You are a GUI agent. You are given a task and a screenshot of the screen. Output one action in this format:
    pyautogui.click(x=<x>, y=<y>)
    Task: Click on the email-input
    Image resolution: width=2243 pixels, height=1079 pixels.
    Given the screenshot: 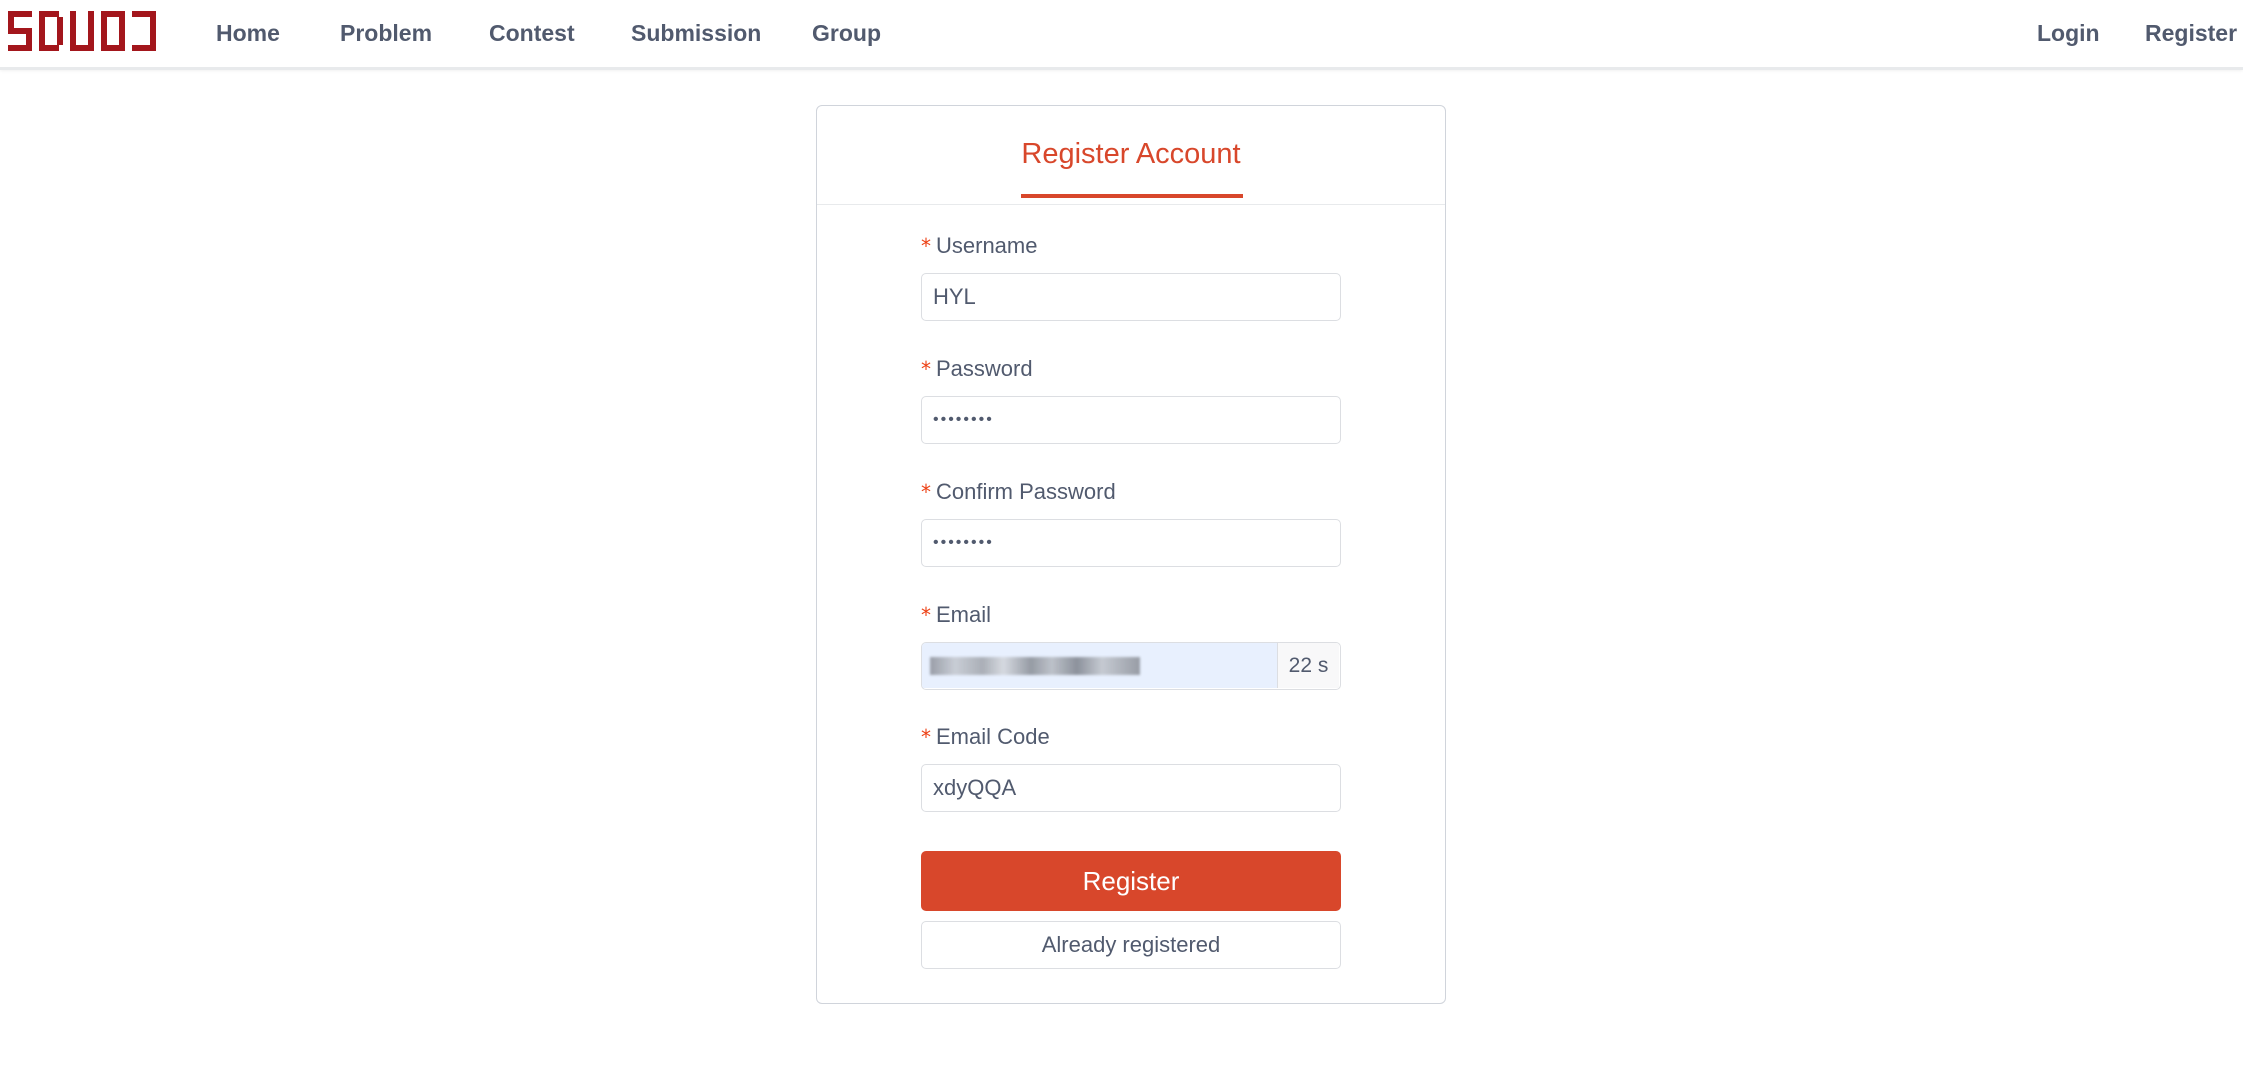 What is the action you would take?
    pyautogui.click(x=1099, y=665)
    